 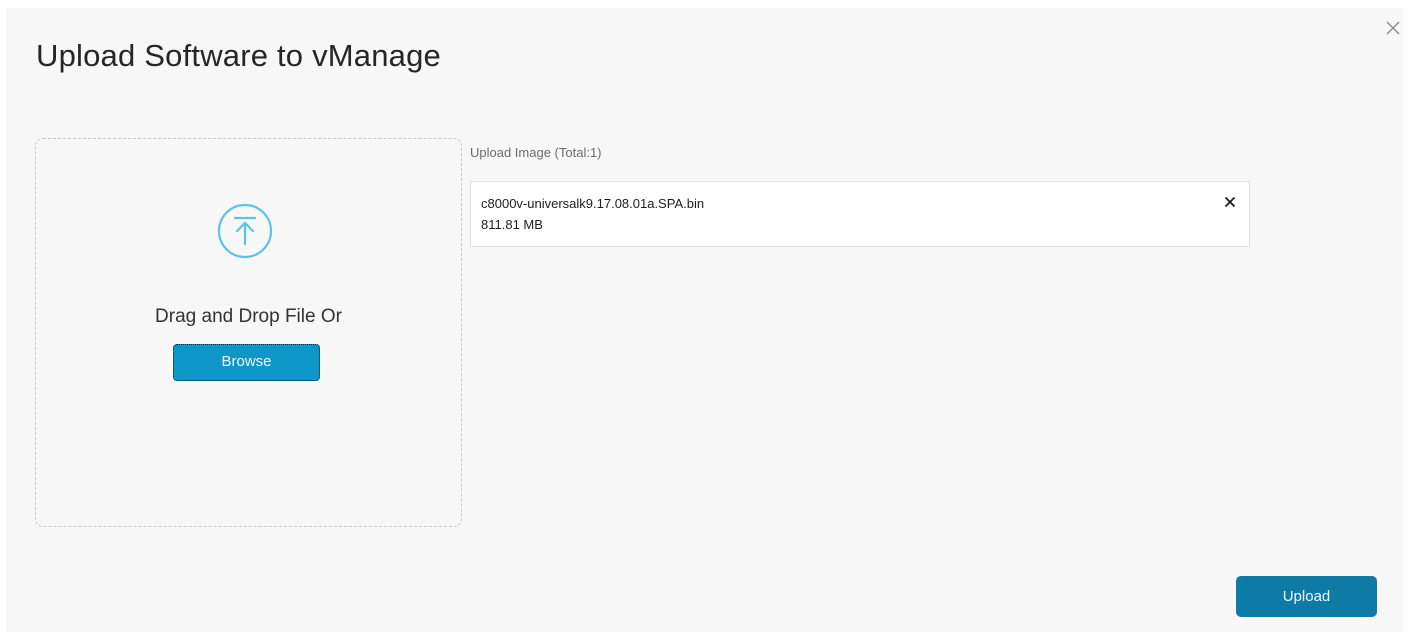 I want to click on close-icon, so click(x=1393, y=28).